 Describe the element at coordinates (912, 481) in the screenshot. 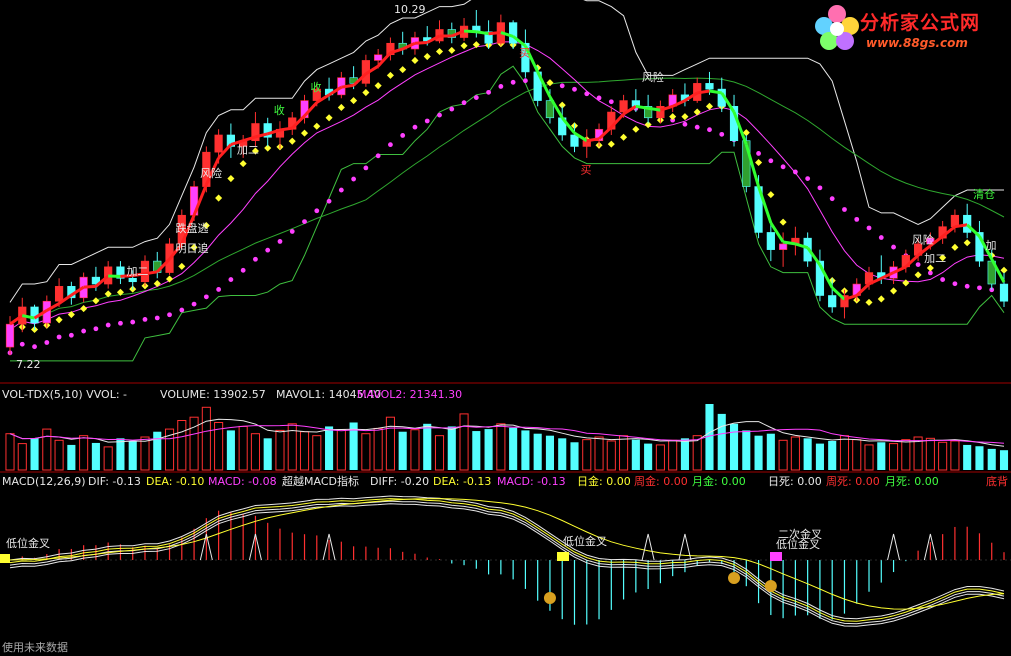

I see `macd-month-dead: 月死: 0.00` at that location.